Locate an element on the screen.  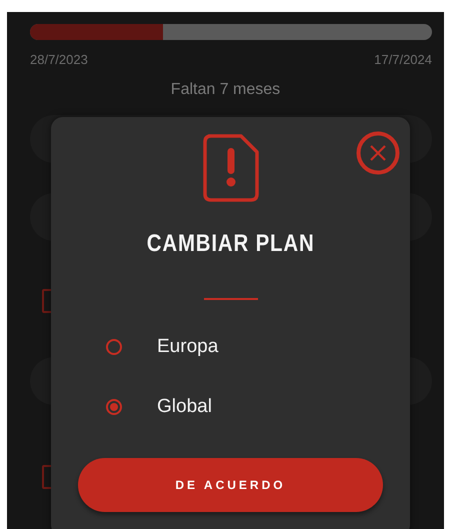
remaining-time: Faltan 7 meses is located at coordinates (226, 90).